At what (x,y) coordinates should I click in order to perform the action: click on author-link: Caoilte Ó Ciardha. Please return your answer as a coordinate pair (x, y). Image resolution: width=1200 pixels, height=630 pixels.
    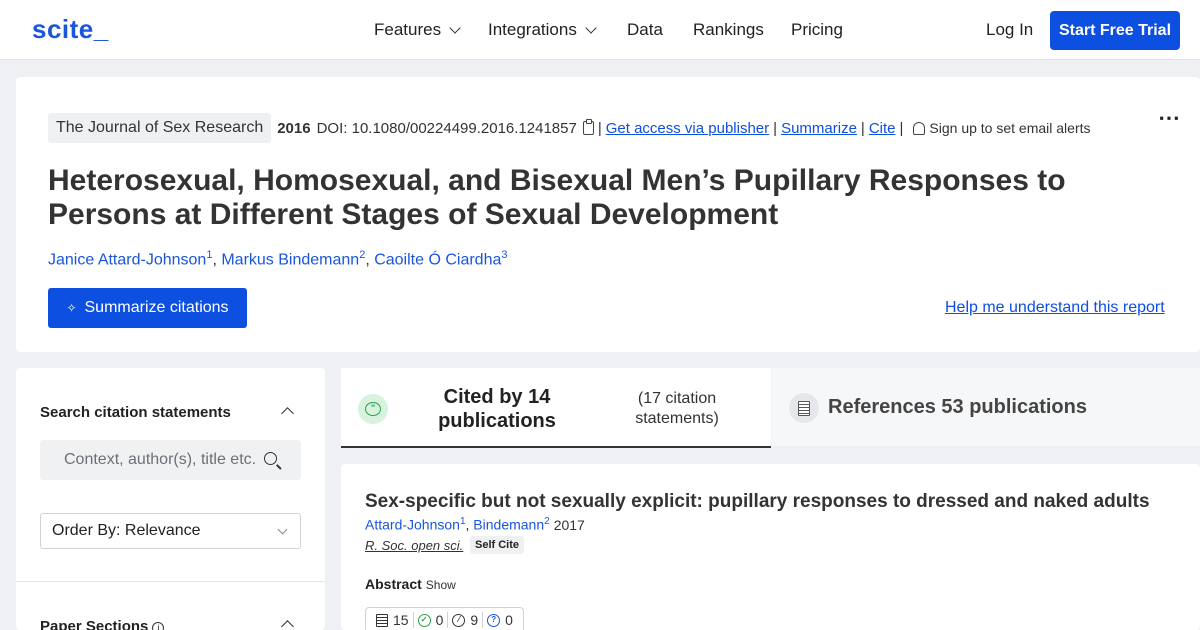
    Looking at the image, I should click on (437, 259).